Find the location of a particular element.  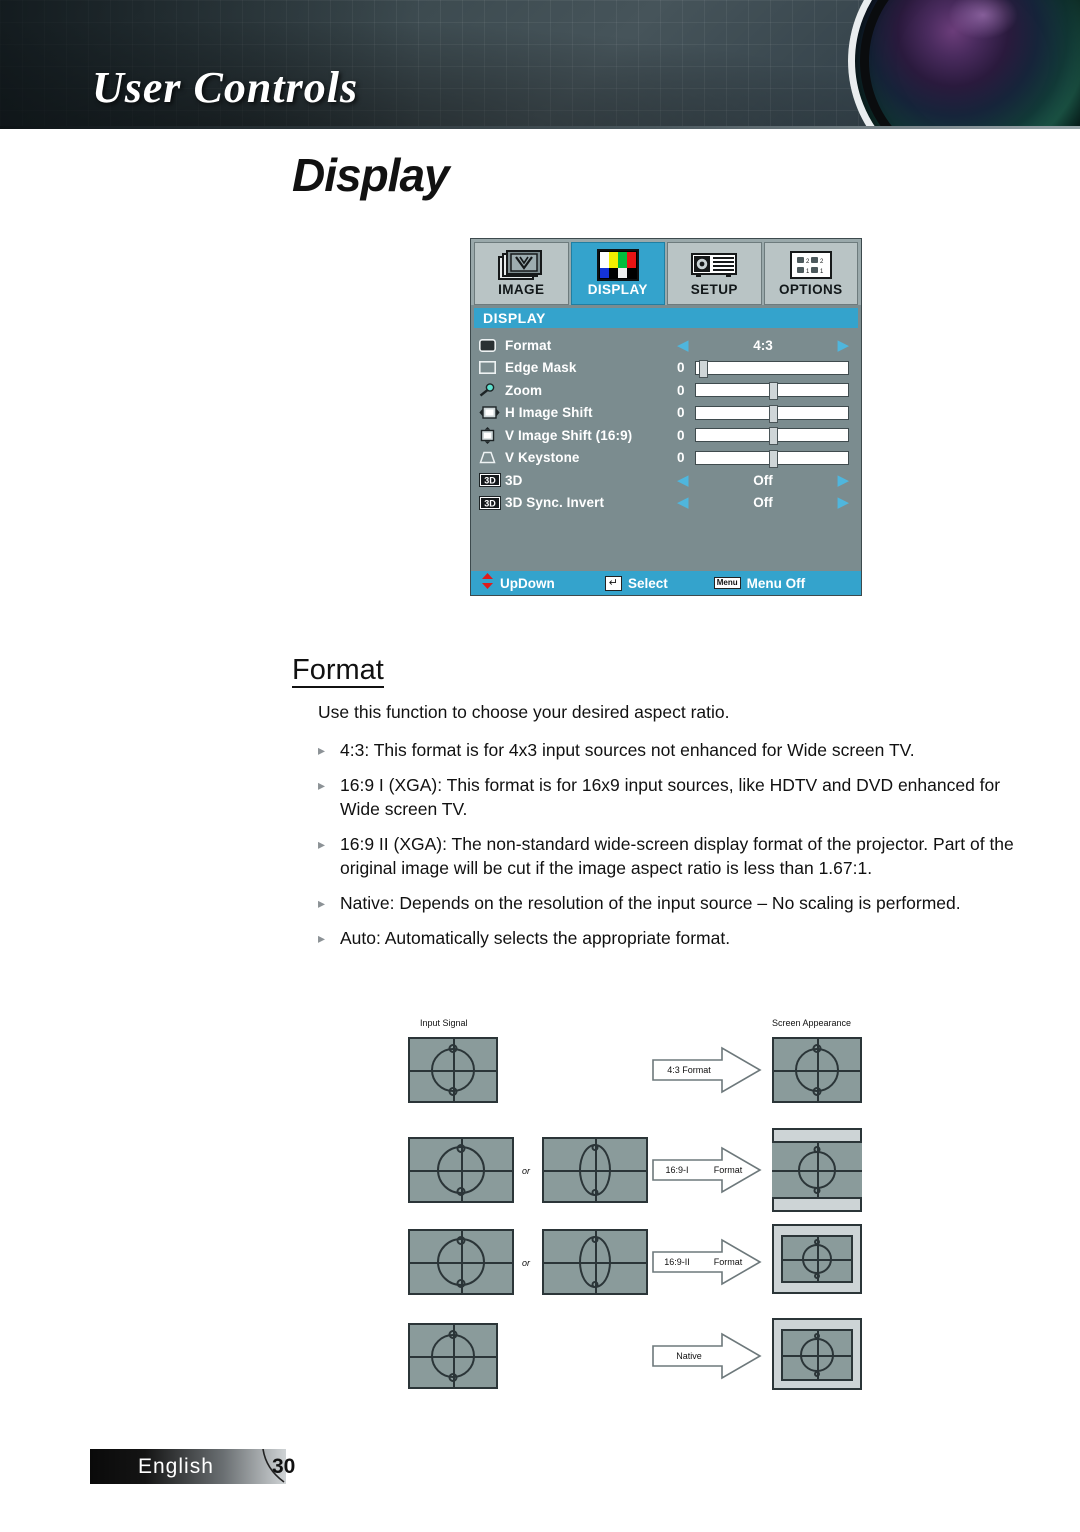

banner-title: User Controls is located at coordinates (225, 87).